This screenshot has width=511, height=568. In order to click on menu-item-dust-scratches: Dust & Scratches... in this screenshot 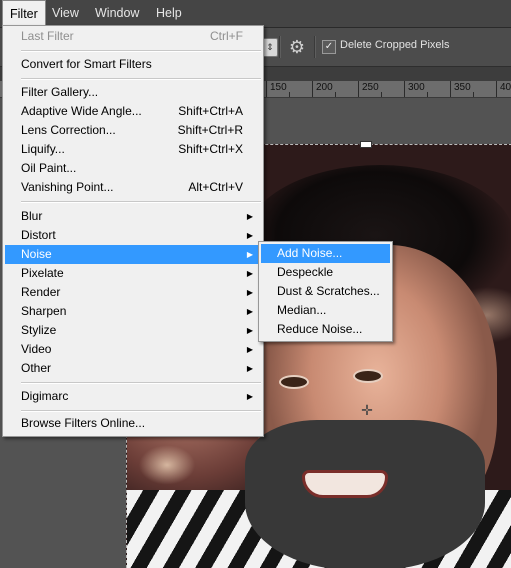, I will do `click(325, 291)`.